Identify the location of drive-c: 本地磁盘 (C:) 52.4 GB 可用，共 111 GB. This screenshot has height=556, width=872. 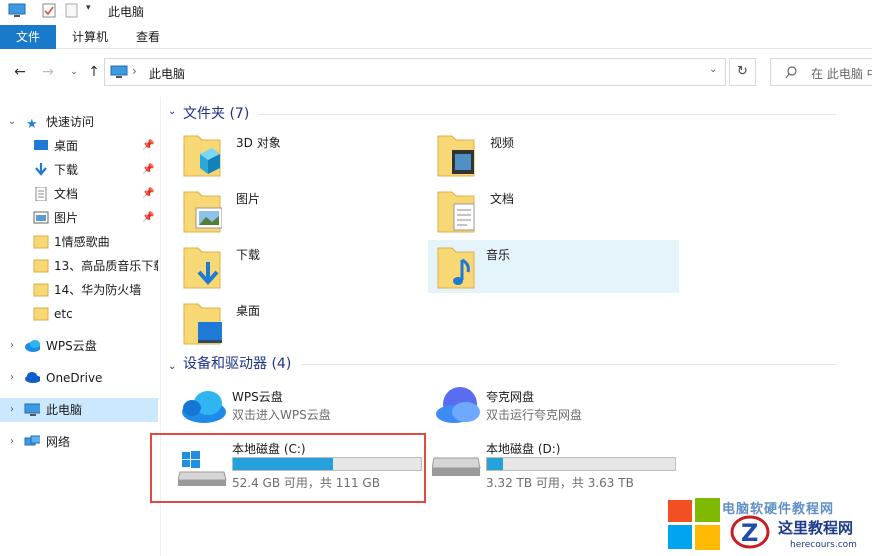
(288, 467).